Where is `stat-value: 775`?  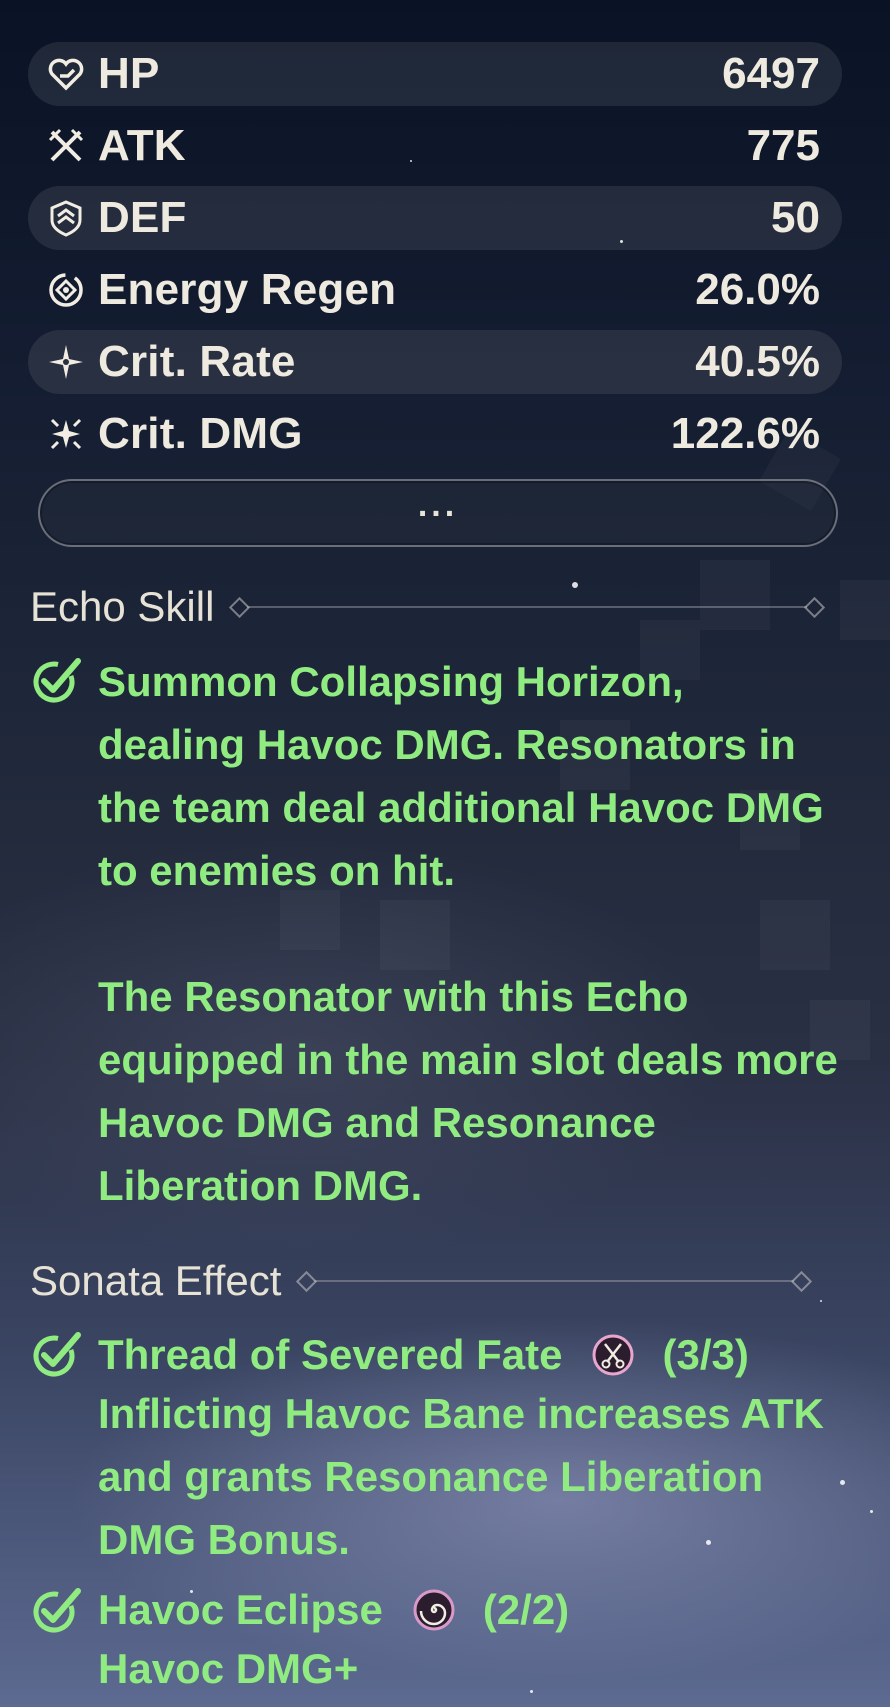
stat-value: 775 is located at coordinates (783, 145).